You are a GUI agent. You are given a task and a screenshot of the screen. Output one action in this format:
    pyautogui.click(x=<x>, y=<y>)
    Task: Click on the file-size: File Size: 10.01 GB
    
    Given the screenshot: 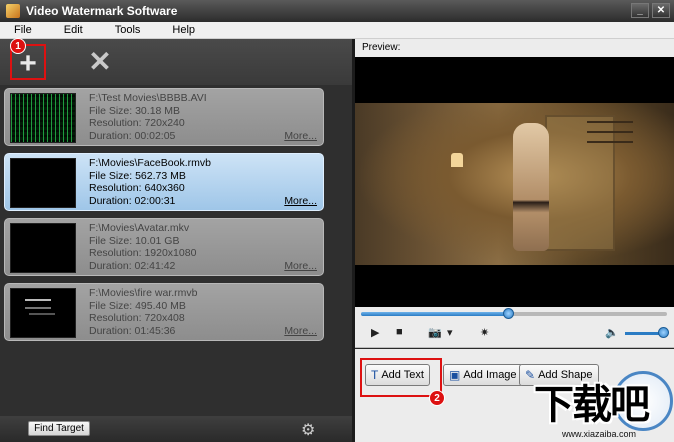 What is the action you would take?
    pyautogui.click(x=134, y=240)
    